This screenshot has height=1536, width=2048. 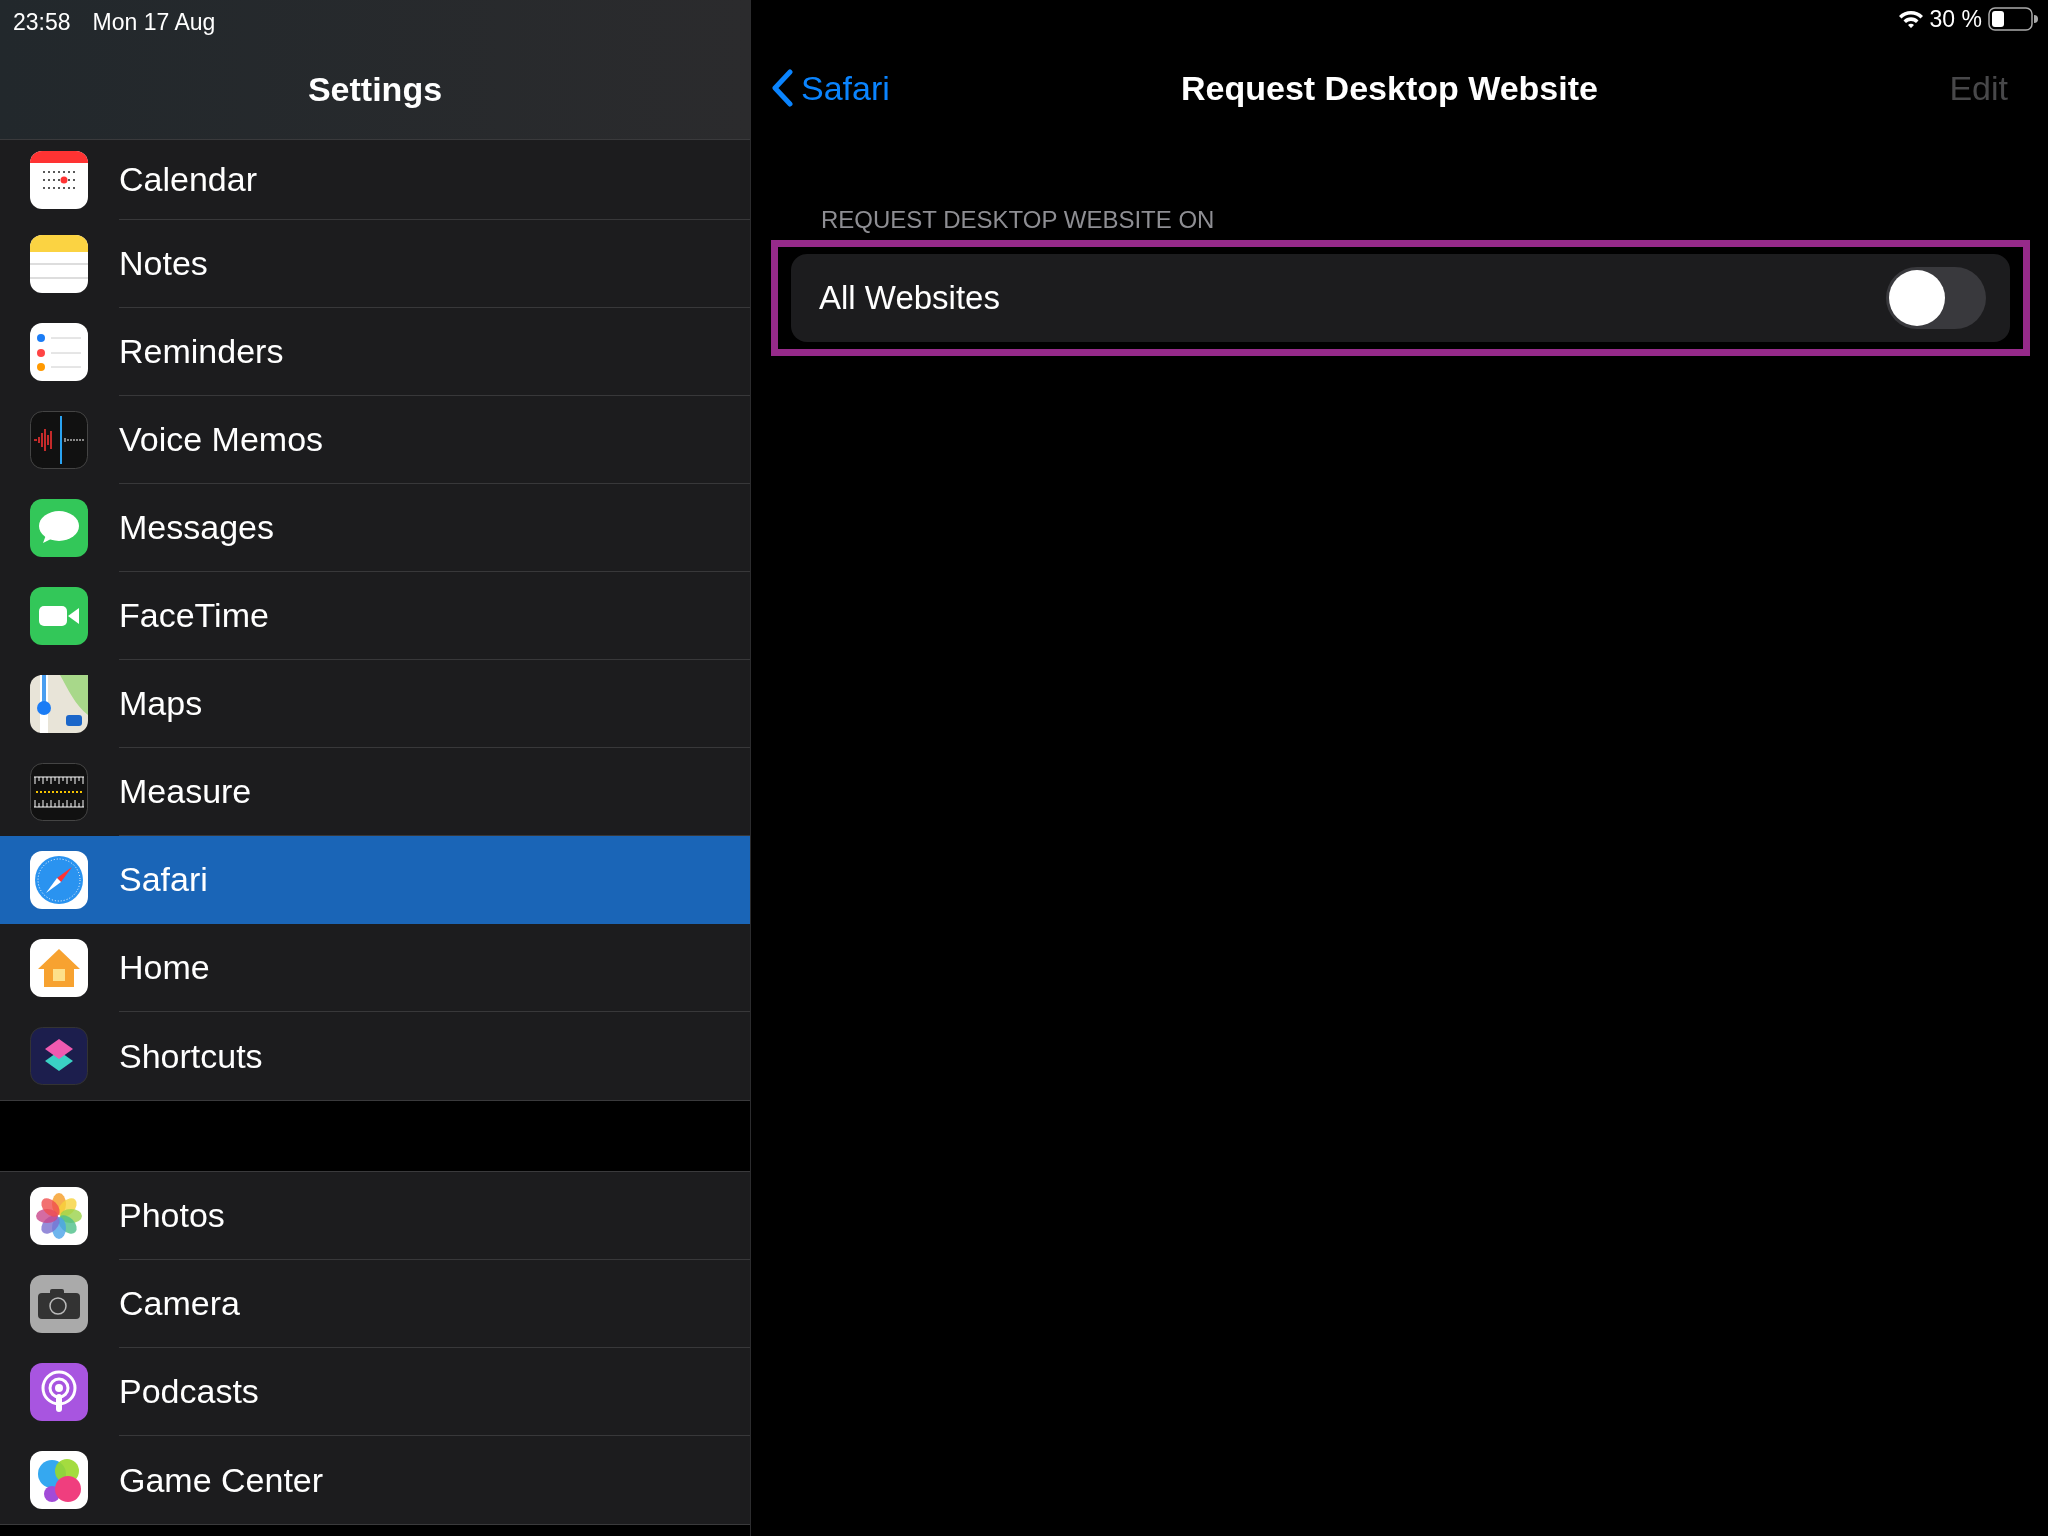 What do you see at coordinates (375, 1304) in the screenshot?
I see `settings-row: Camera` at bounding box center [375, 1304].